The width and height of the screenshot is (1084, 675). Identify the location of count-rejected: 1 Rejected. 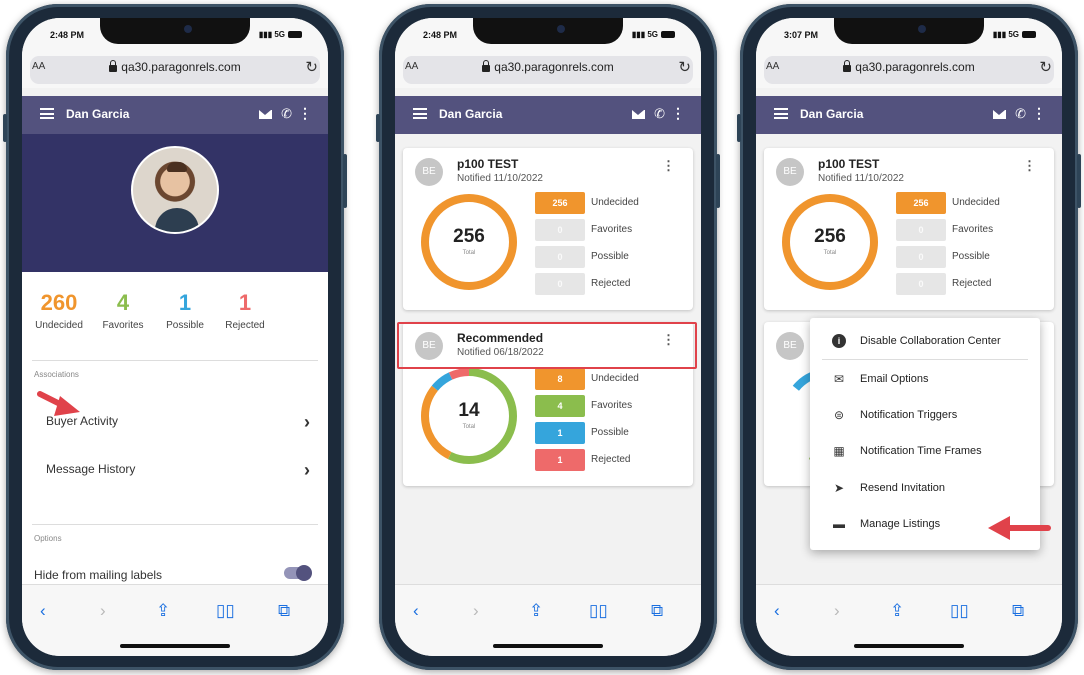
(245, 310).